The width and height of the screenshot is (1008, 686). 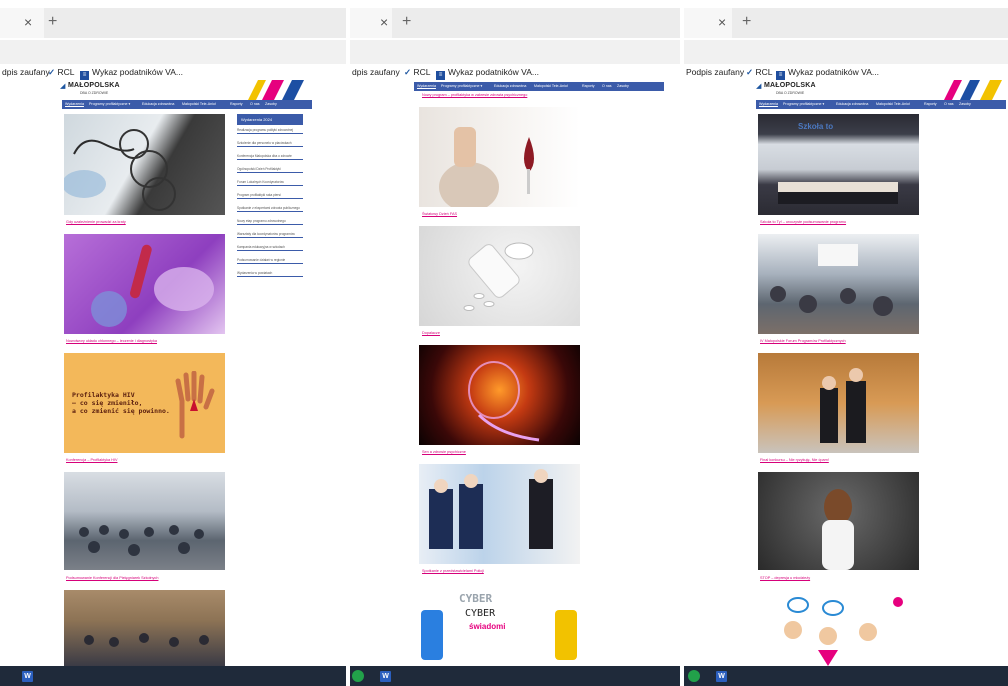 I want to click on bookmark-podpis-zaufany: Podpis zaufany, so click(x=715, y=72).